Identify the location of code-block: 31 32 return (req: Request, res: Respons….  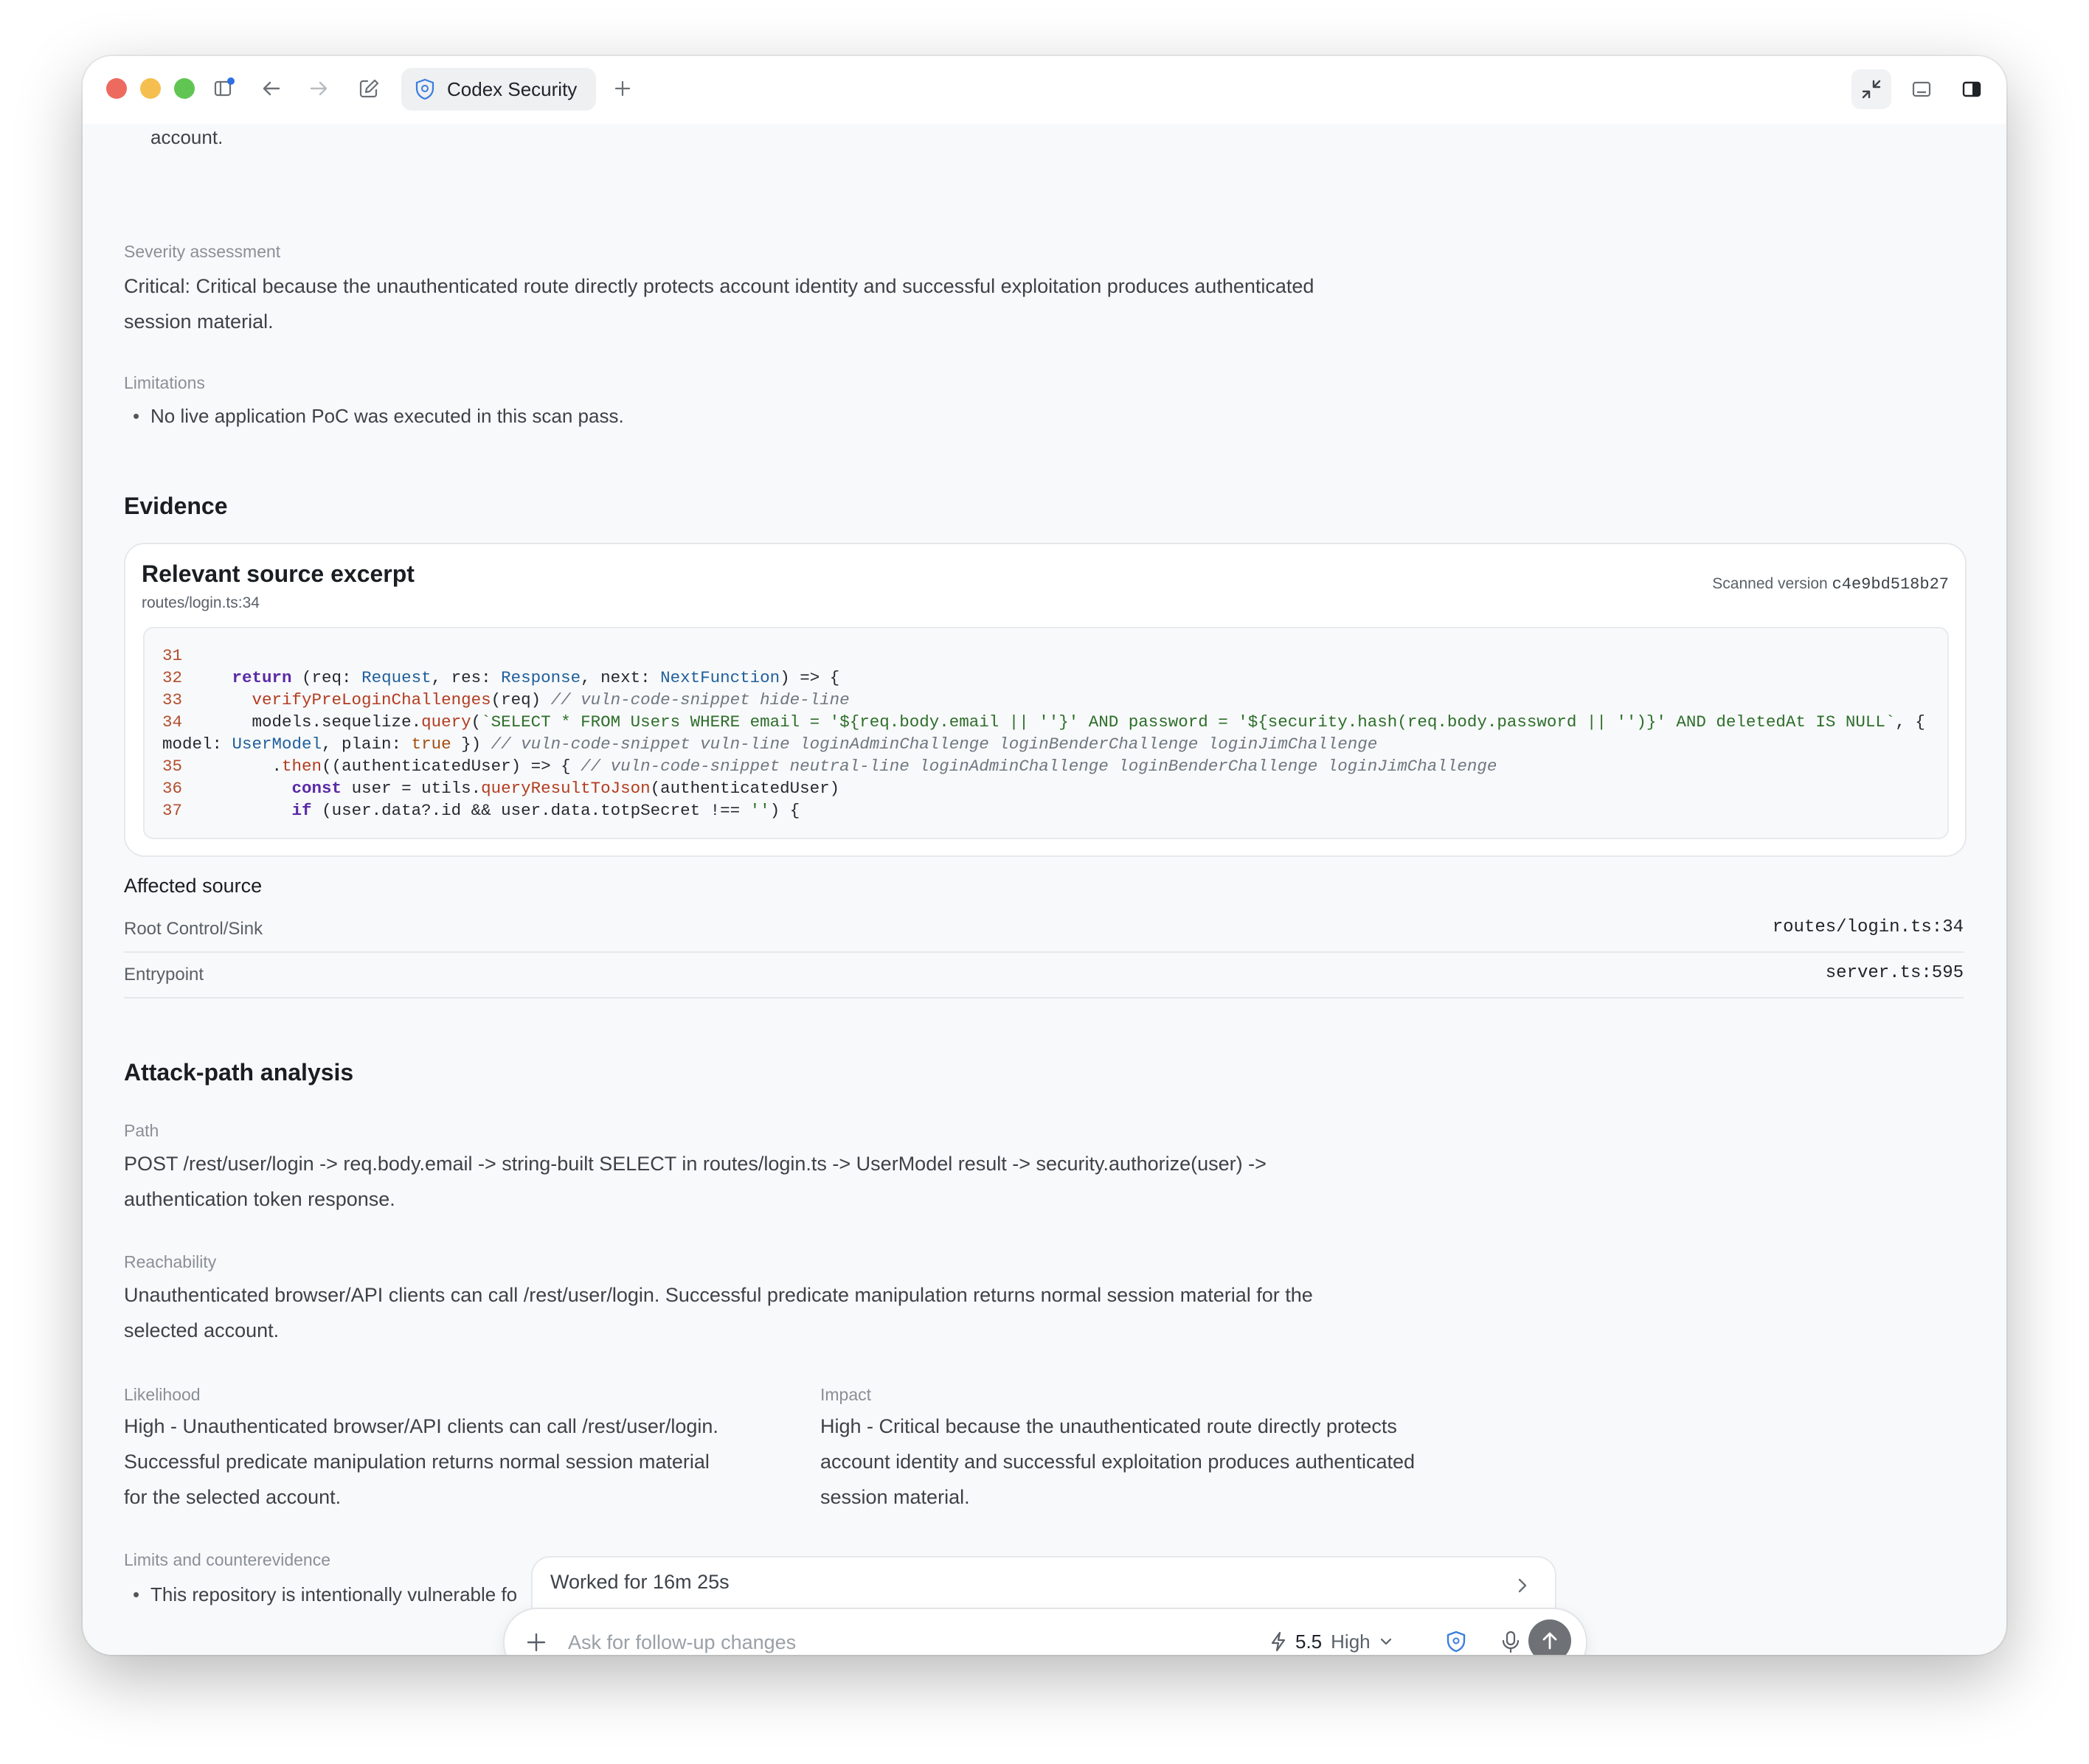
(1046, 733).